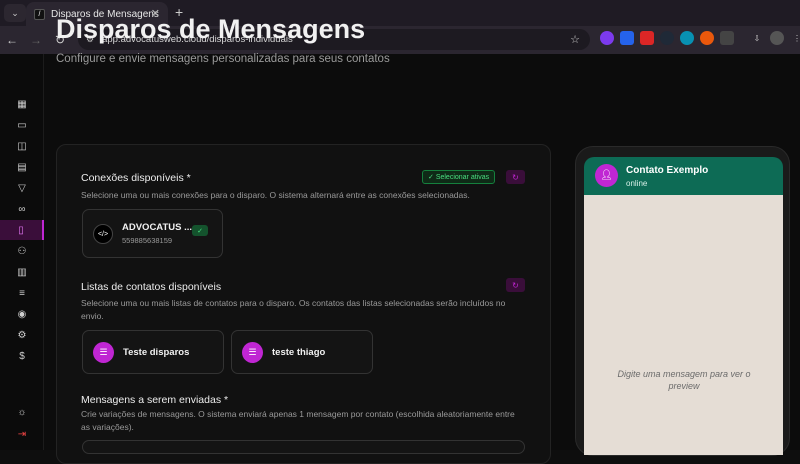  I want to click on sidebar-file-icon: ▥, so click(22, 272).